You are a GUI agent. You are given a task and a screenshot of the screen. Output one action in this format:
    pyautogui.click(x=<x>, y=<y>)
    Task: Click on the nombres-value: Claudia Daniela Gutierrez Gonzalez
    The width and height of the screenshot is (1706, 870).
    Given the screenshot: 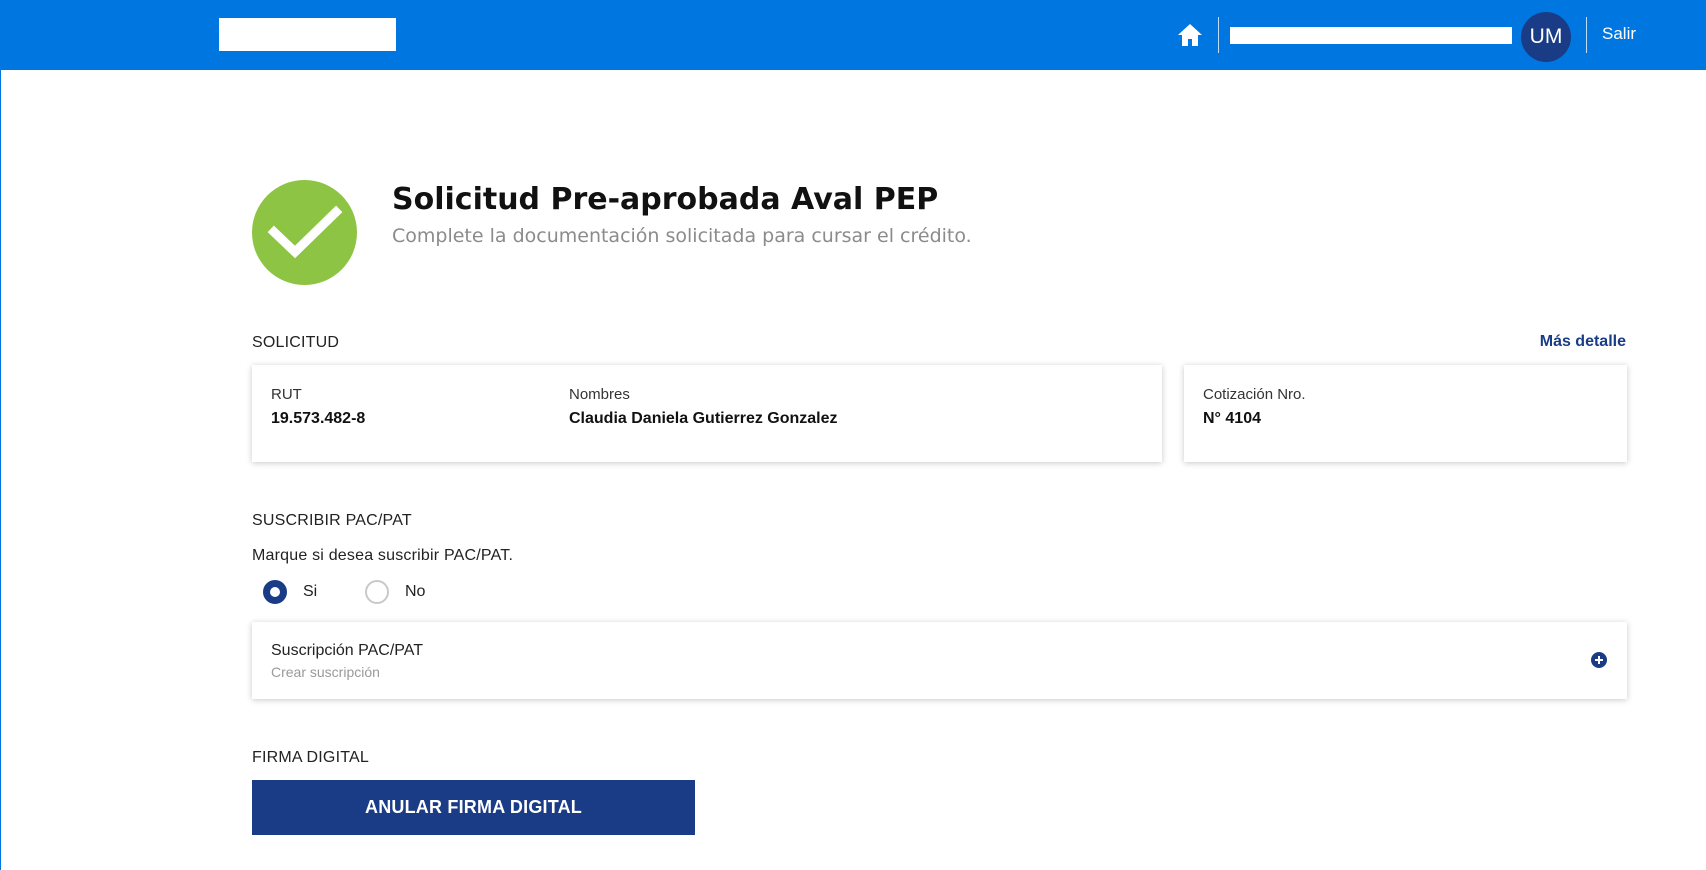 What is the action you would take?
    pyautogui.click(x=703, y=418)
    